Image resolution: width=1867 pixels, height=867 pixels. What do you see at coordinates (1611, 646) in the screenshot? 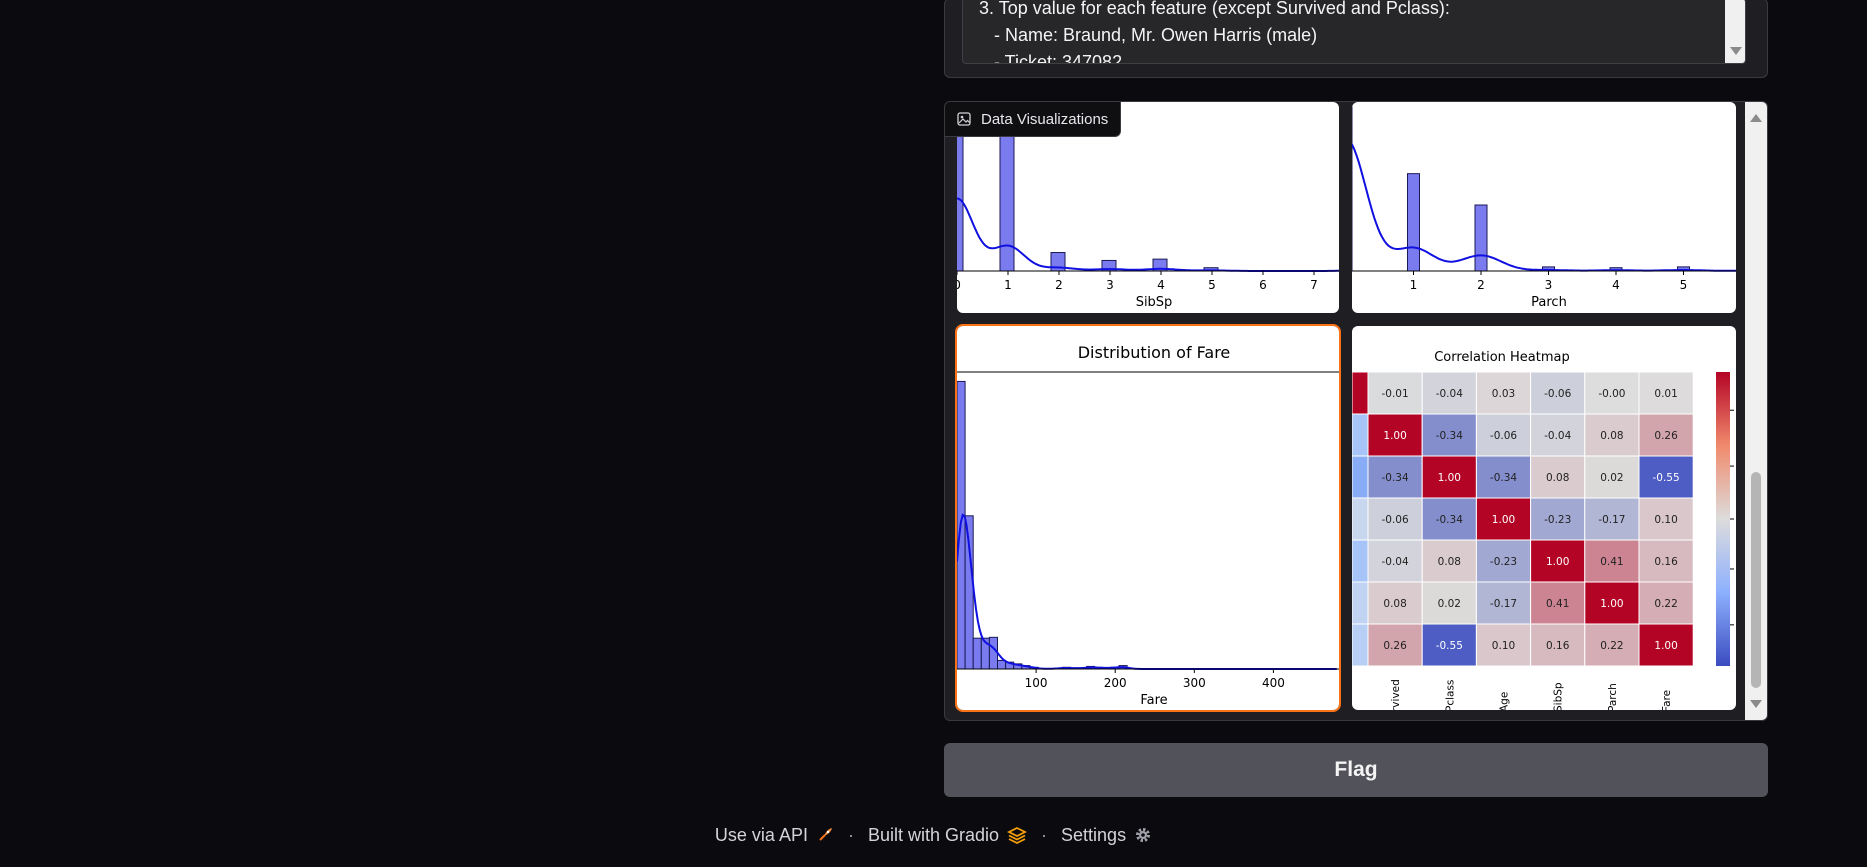
I see `heatmap-cell-value: 0.22` at bounding box center [1611, 646].